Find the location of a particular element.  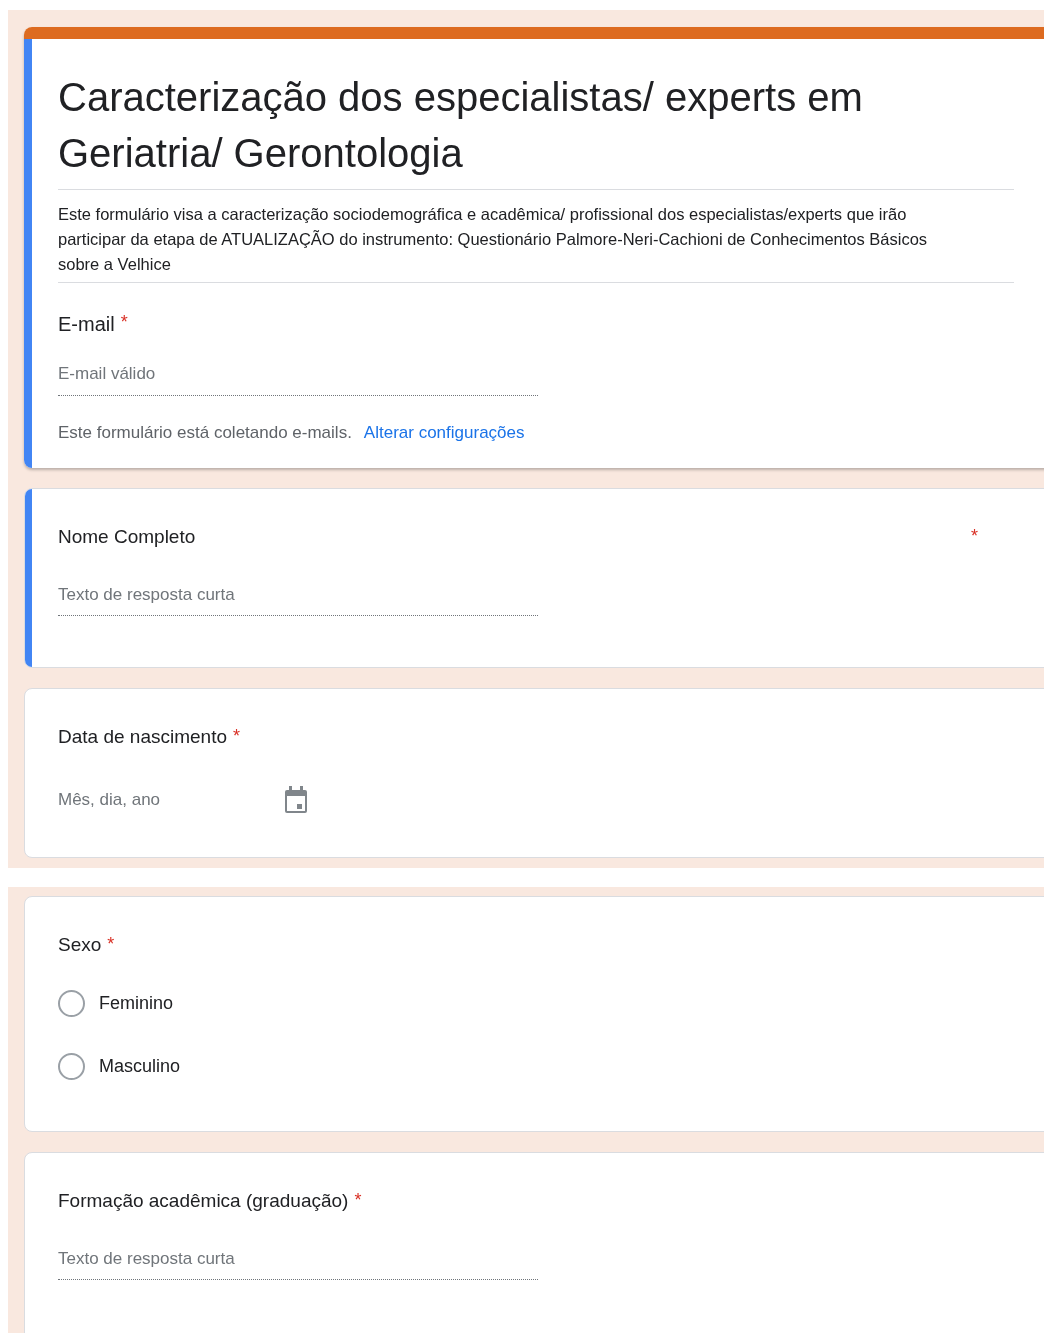

settings-link: Alterar configurações is located at coordinates (444, 432).